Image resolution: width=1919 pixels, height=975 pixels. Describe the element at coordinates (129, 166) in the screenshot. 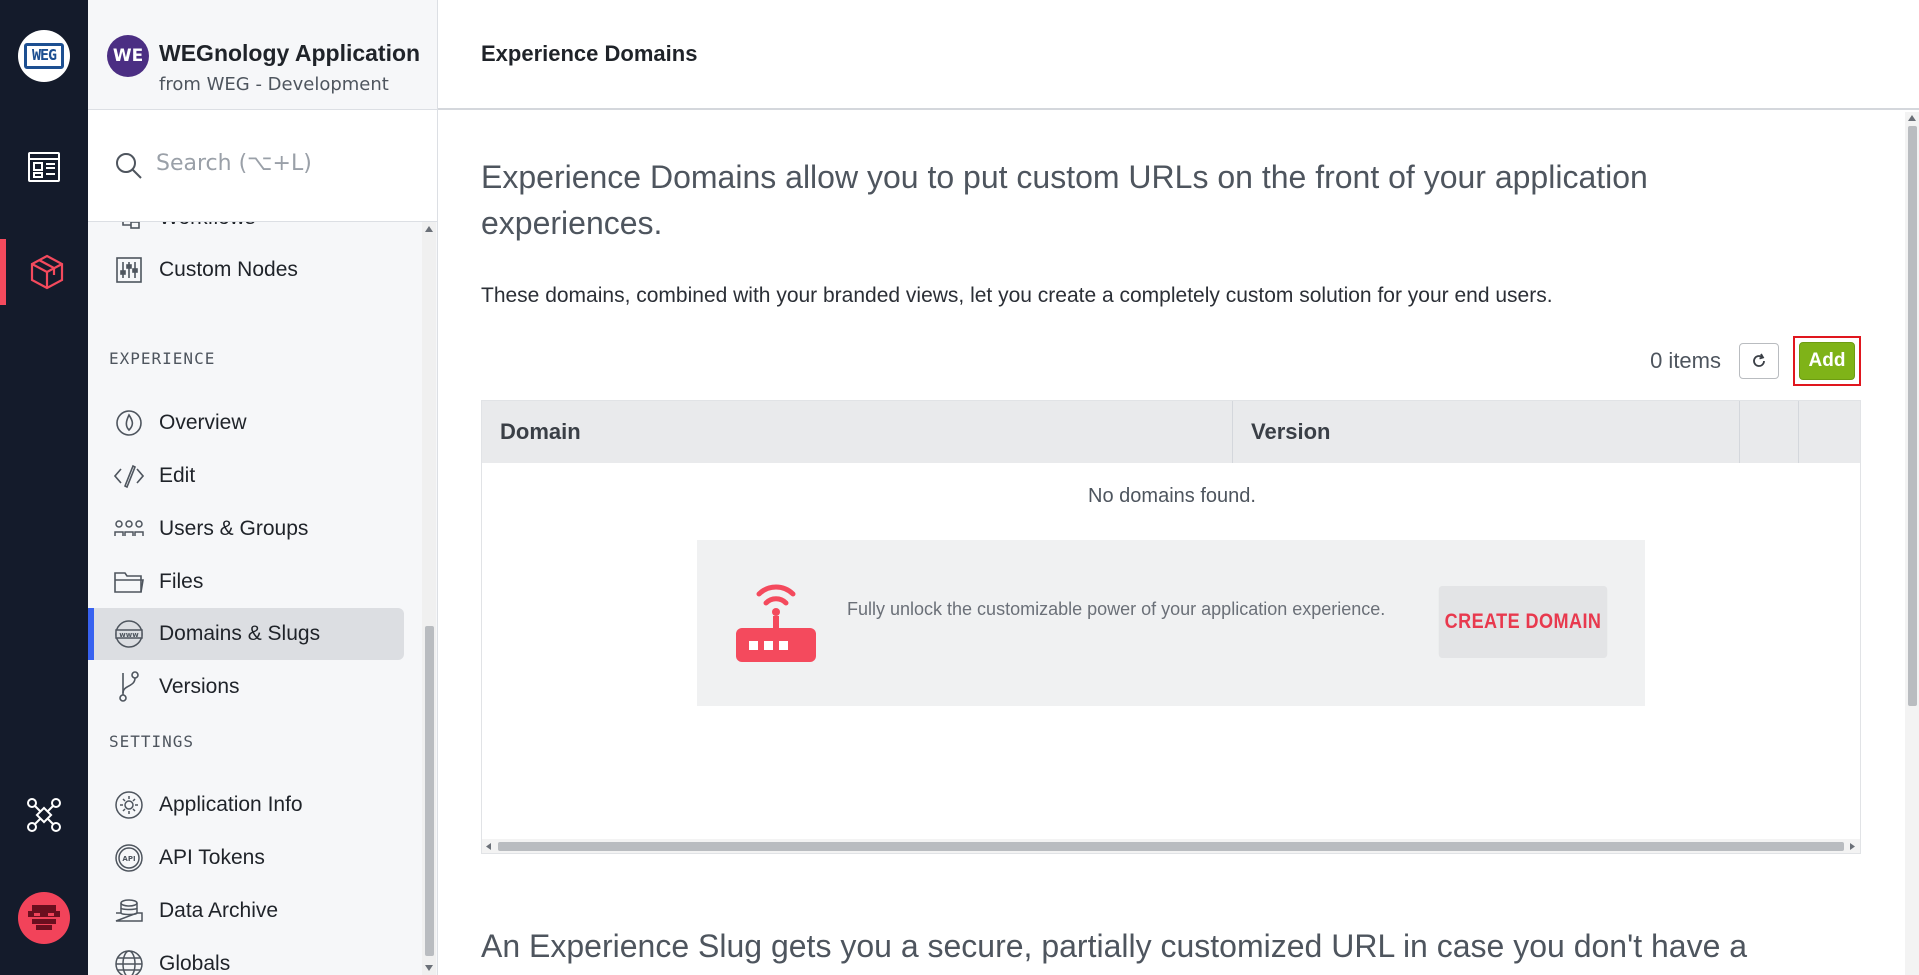

I see `search-icon` at that location.